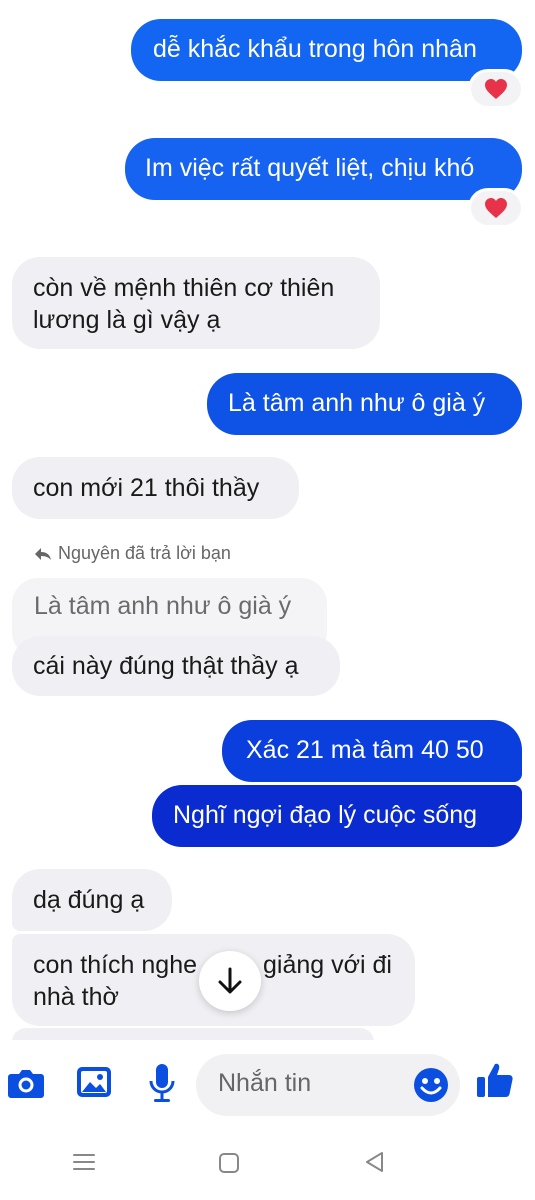 The width and height of the screenshot is (535, 1200). I want to click on message-bubble-incoming: con mới 21 thôi thầy, so click(155, 488).